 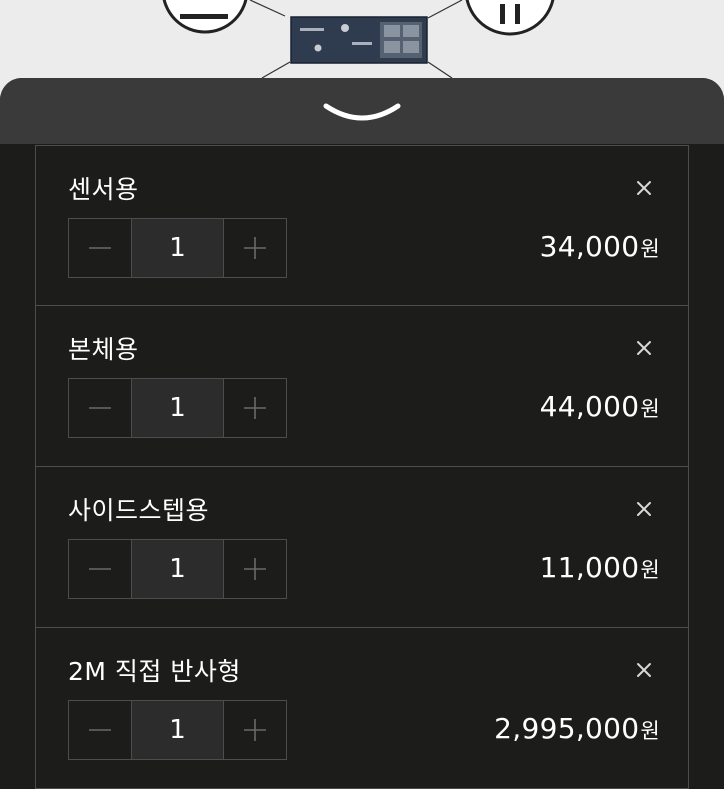 I want to click on price-amount: 34,000, so click(x=589, y=246).